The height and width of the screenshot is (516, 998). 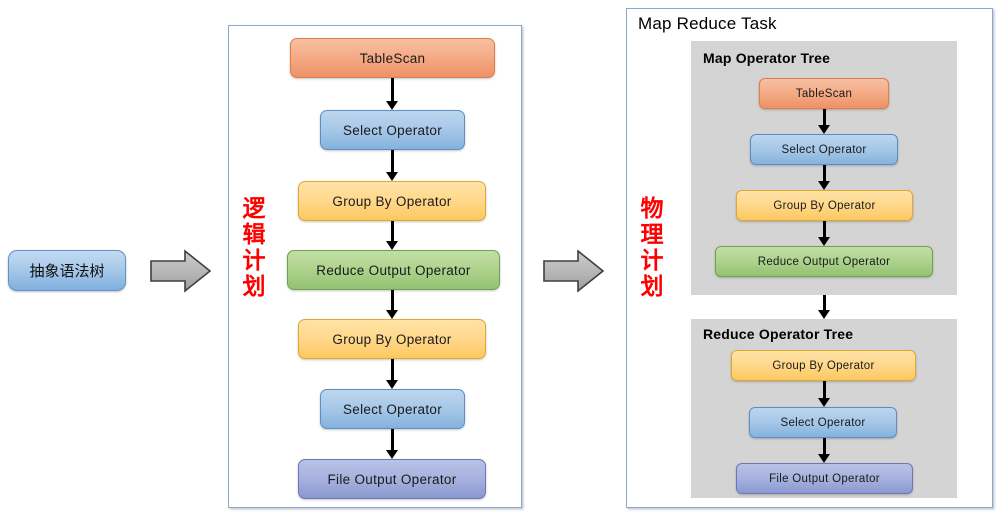 I want to click on block-arrow-logical-to-physical, so click(x=574, y=271).